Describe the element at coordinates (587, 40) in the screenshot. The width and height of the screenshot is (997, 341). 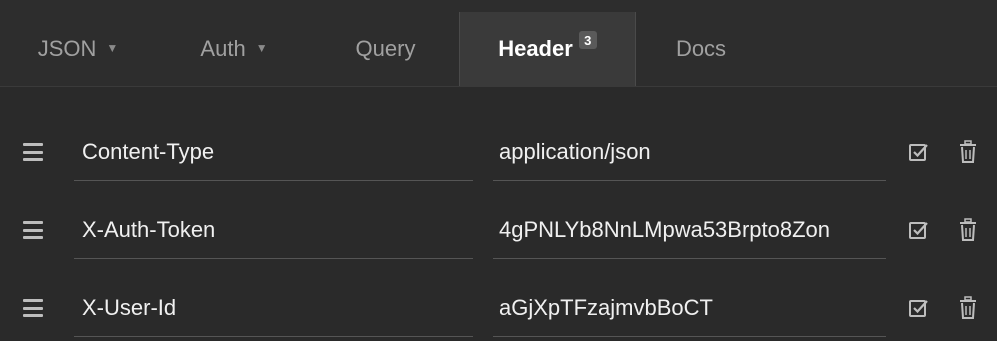
I see `header-count-badge: 3` at that location.